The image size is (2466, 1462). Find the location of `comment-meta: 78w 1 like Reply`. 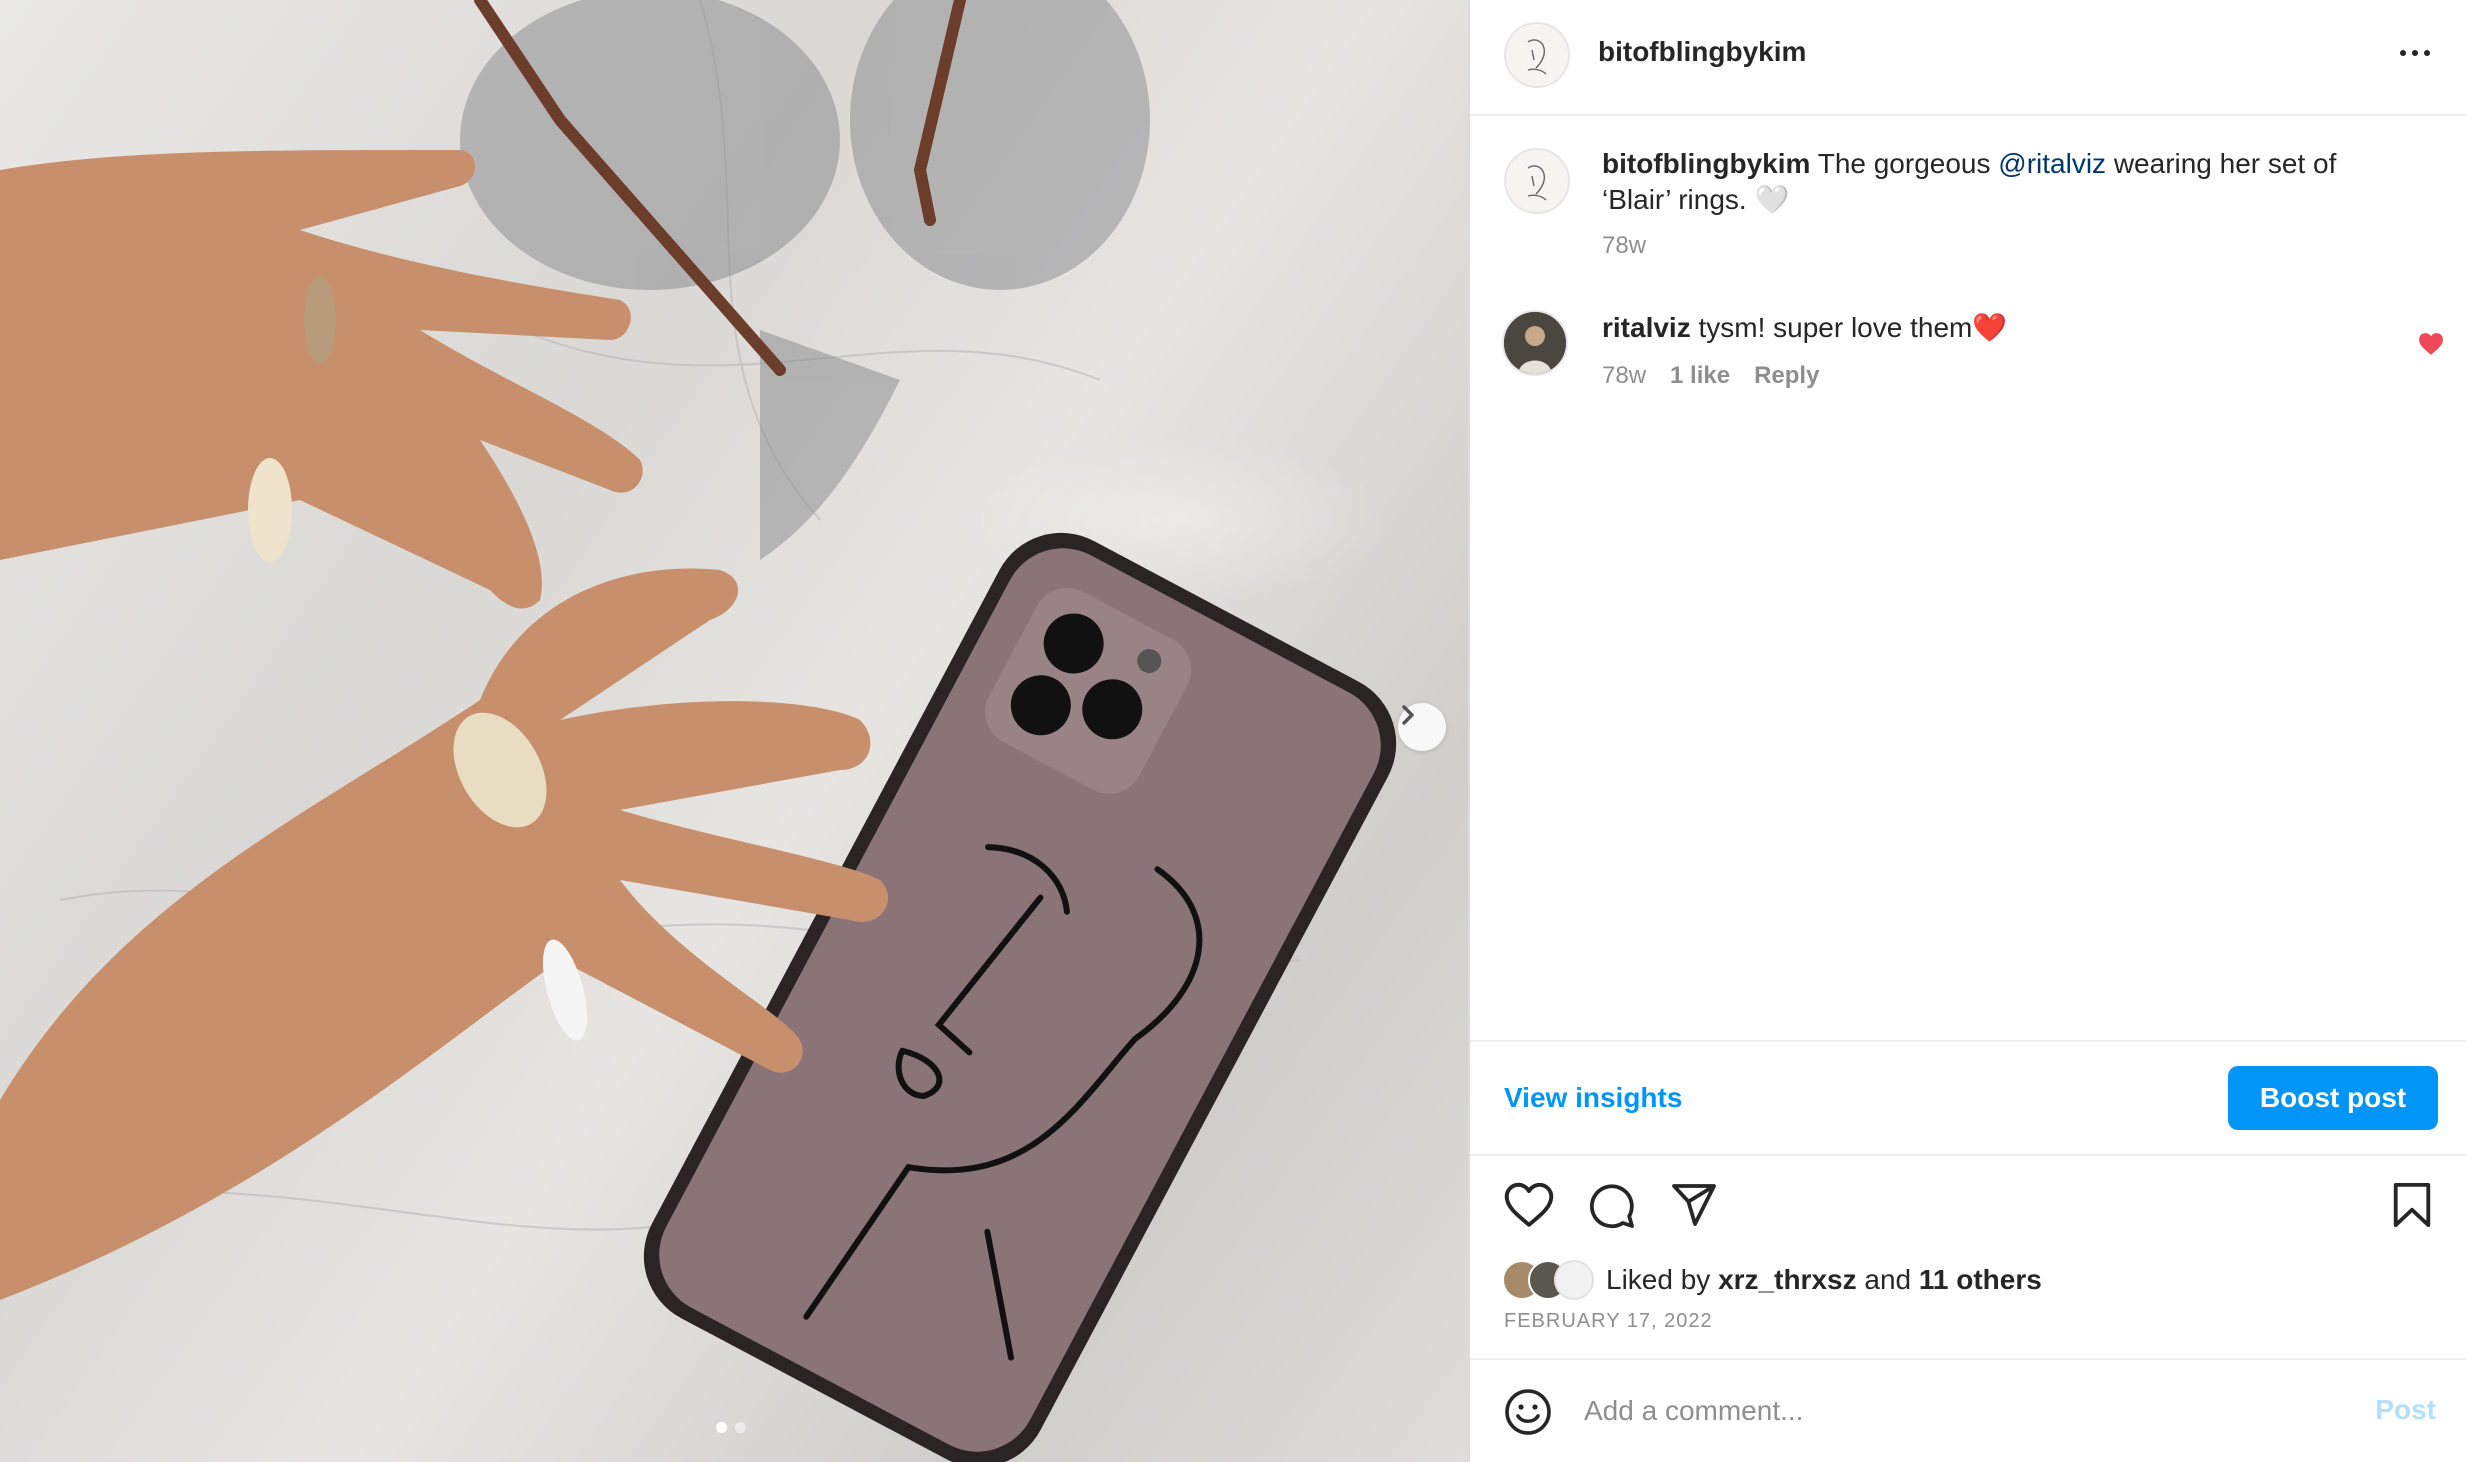

comment-meta: 78w 1 like Reply is located at coordinates (1710, 376).